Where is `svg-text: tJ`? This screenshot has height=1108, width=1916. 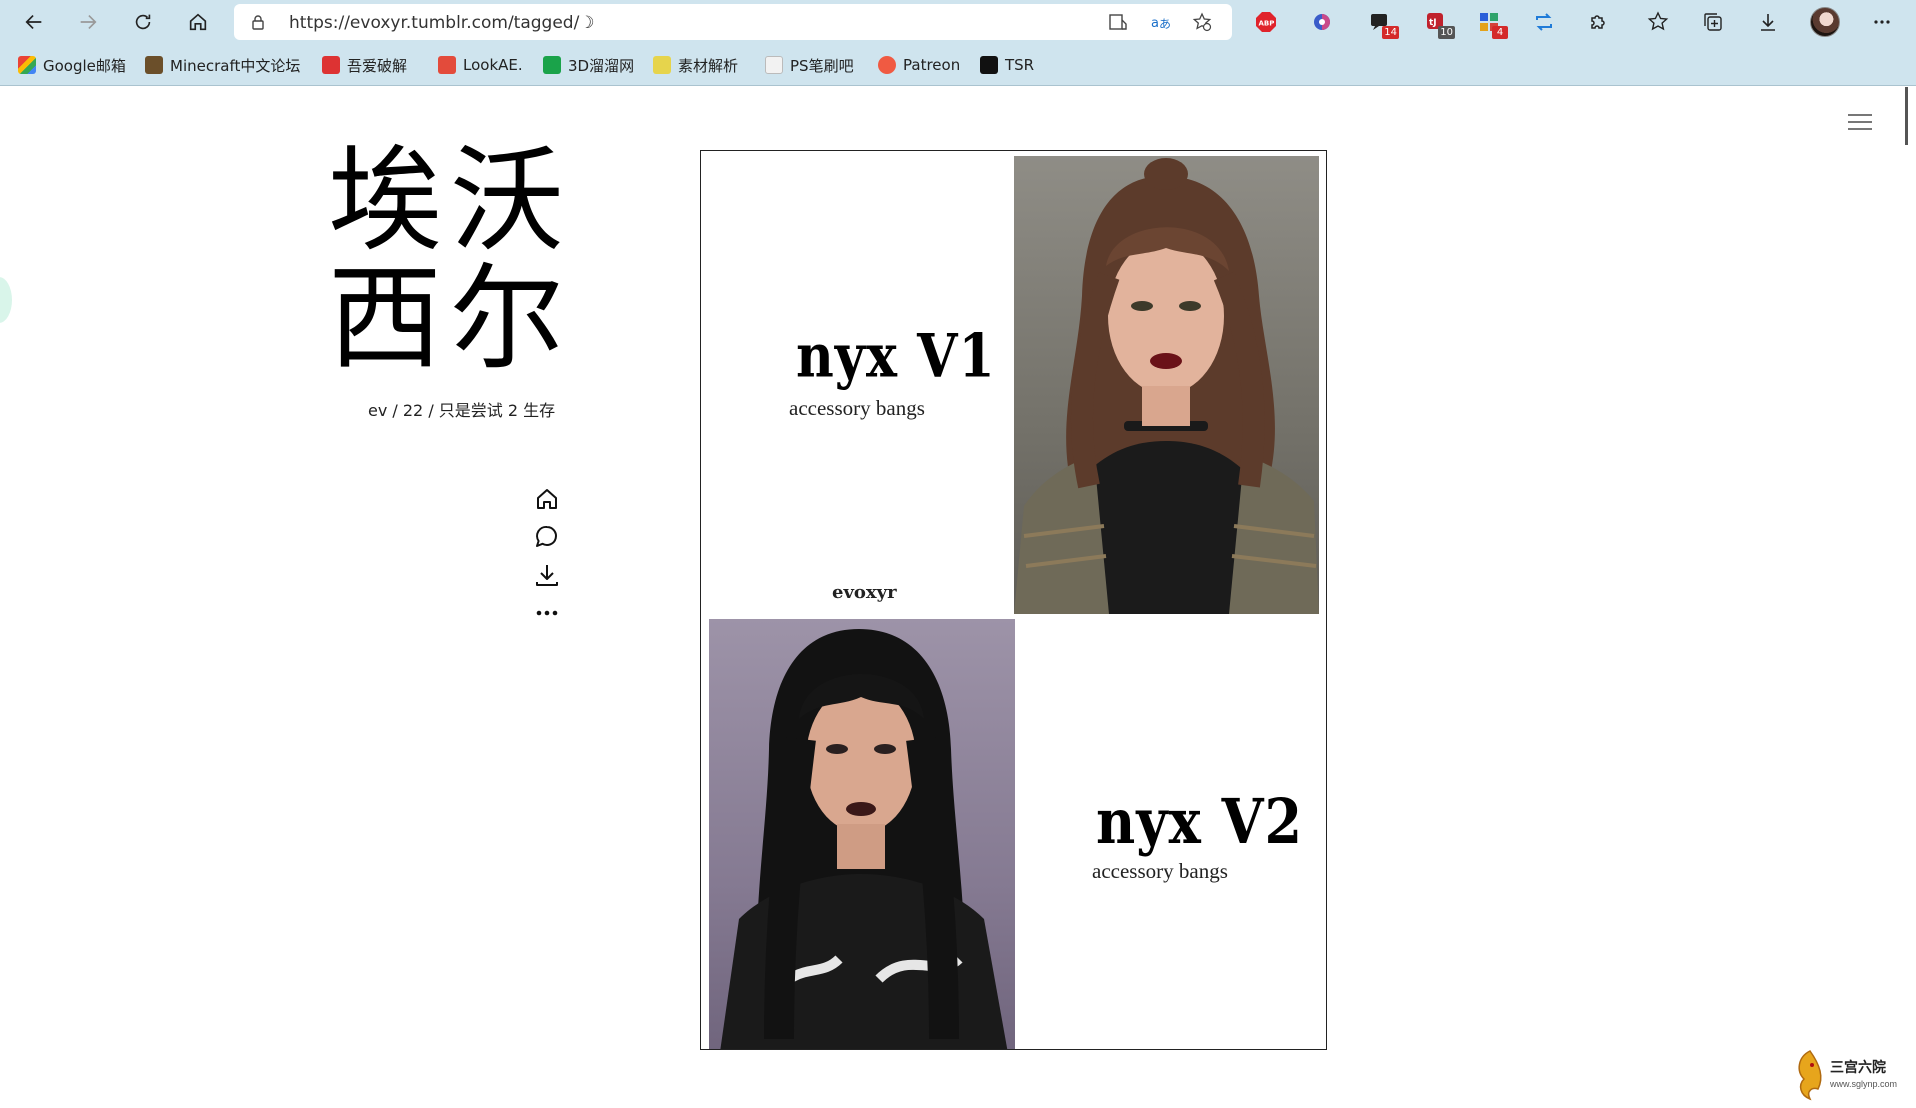
svg-text: tJ is located at coordinates (1433, 23).